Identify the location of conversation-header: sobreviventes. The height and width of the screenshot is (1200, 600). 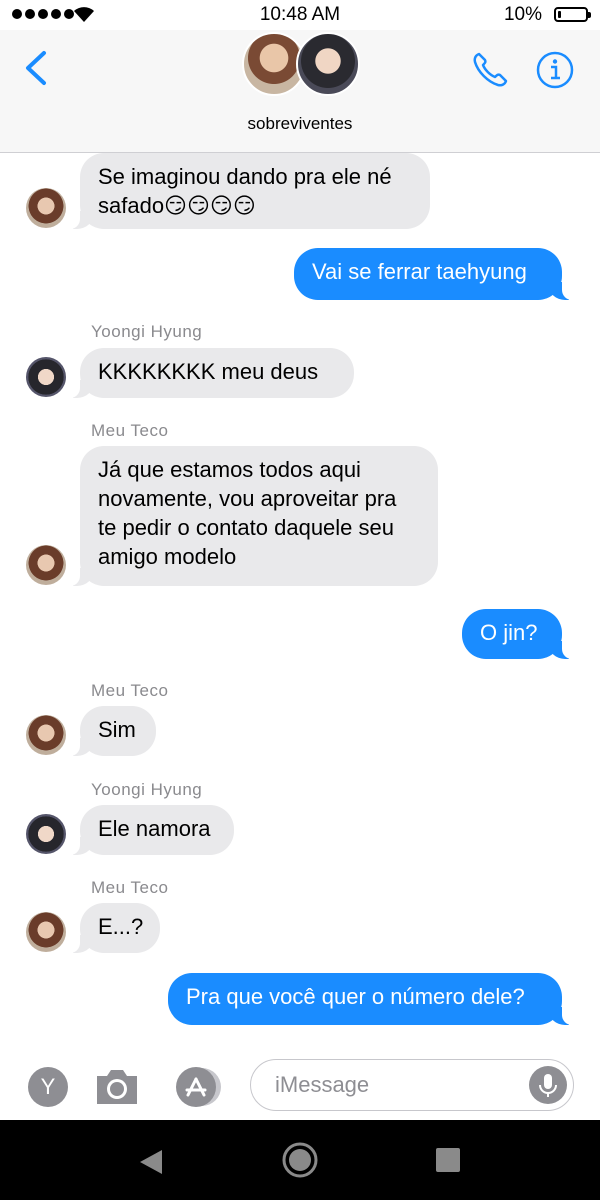
(300, 91).